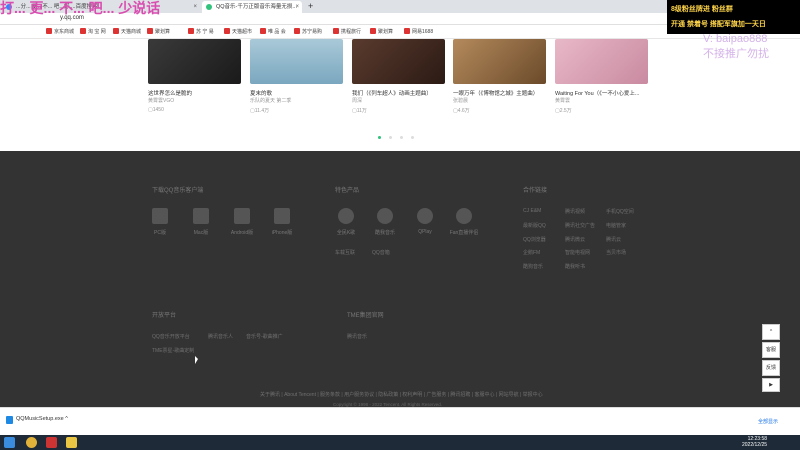 The width and height of the screenshot is (800, 450). I want to click on feature-item: 全民K歌, so click(346, 222).